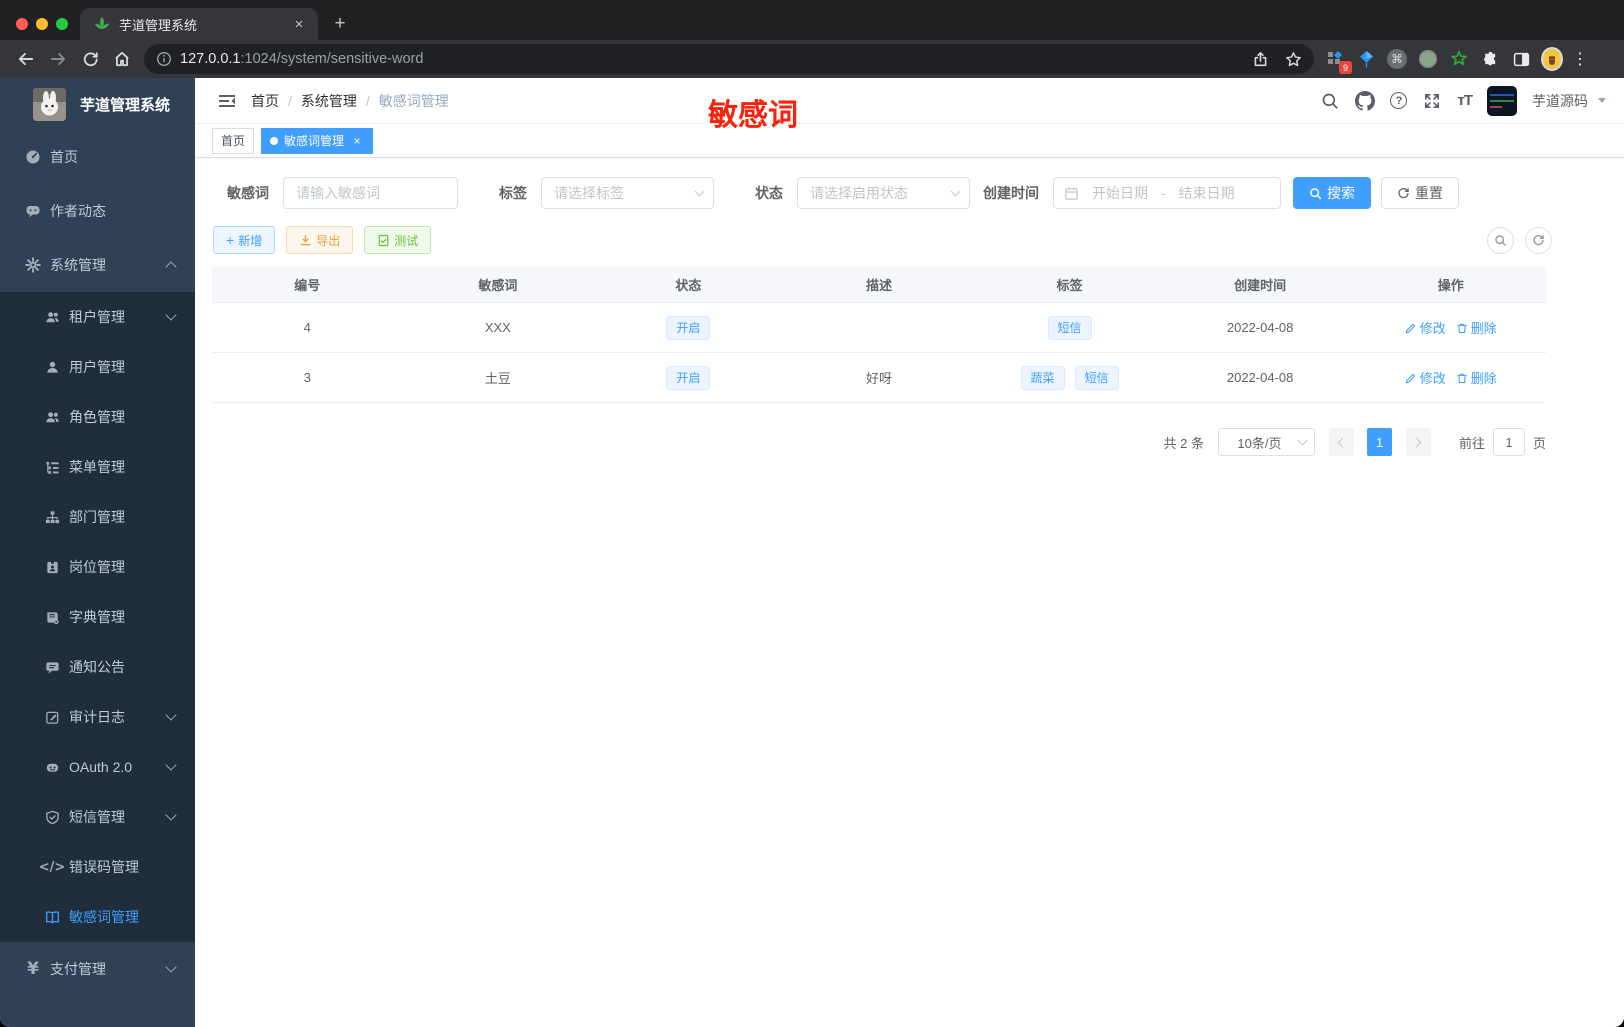 The image size is (1624, 1027). I want to click on home-icon, so click(122, 59).